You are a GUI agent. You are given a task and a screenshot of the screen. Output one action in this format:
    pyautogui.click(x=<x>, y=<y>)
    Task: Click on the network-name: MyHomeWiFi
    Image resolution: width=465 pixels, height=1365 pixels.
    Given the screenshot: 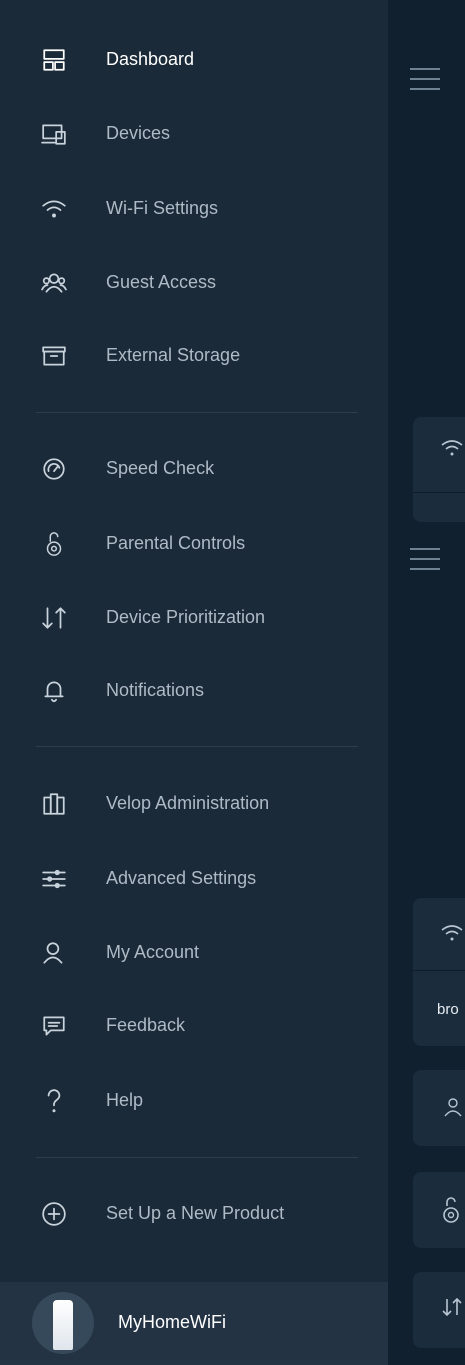 What is the action you would take?
    pyautogui.click(x=172, y=1322)
    